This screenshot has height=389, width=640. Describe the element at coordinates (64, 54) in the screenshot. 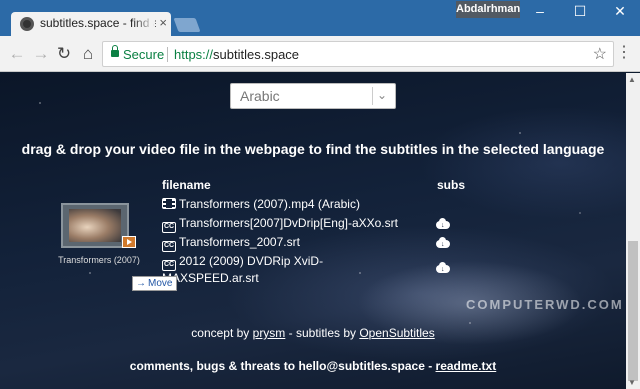

I see `reload-icon: ↻` at that location.